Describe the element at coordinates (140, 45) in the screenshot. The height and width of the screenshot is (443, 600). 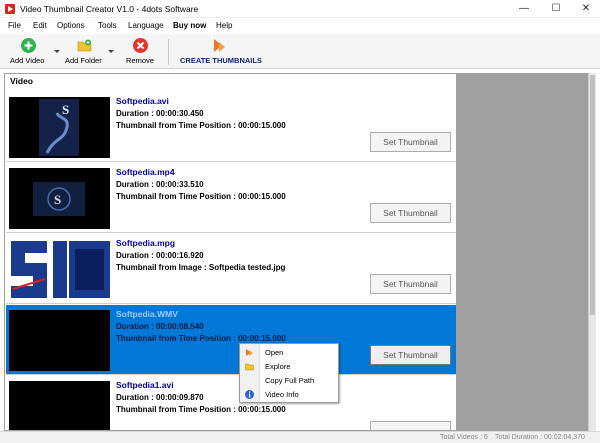
I see `remove-icon` at that location.